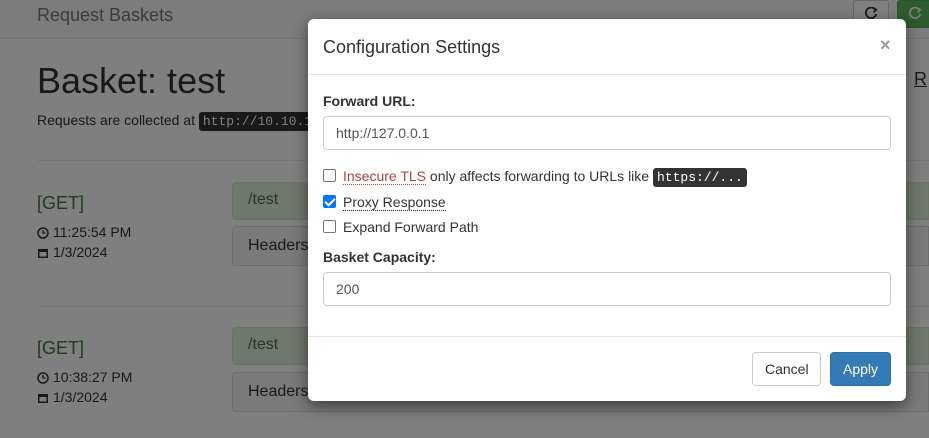 The height and width of the screenshot is (438, 929). I want to click on expand-forward-path-label: Expand Forward Path, so click(411, 227).